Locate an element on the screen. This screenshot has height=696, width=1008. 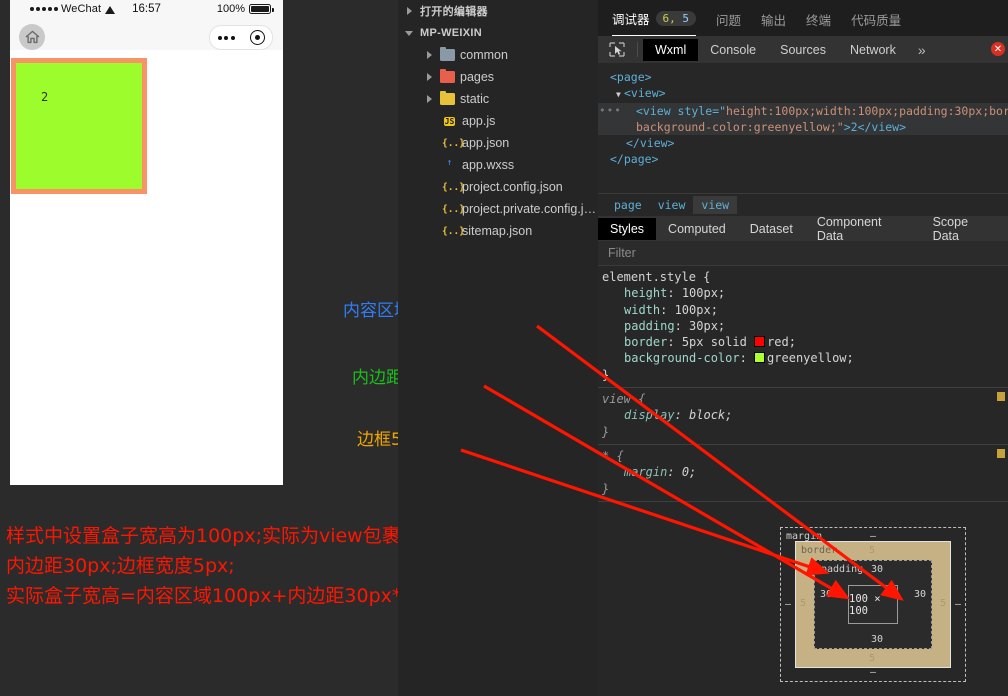
explorer-section-project: MP-WEIXIN is located at coordinates (498, 33).